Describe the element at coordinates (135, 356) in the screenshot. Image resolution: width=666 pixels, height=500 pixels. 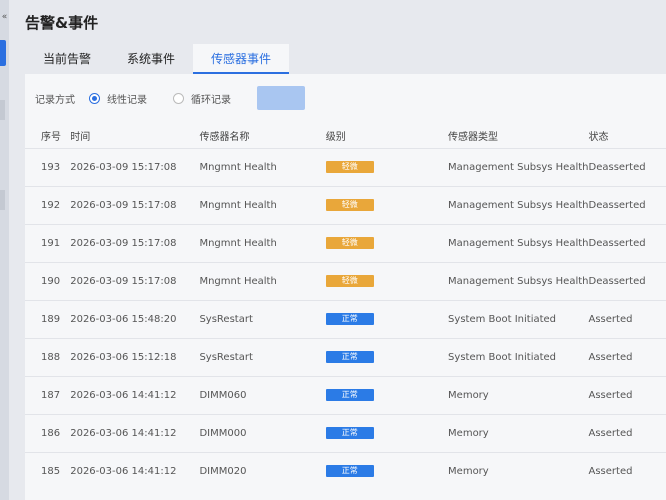
I see `cell-time: 2026-03-06 15:12:18` at that location.